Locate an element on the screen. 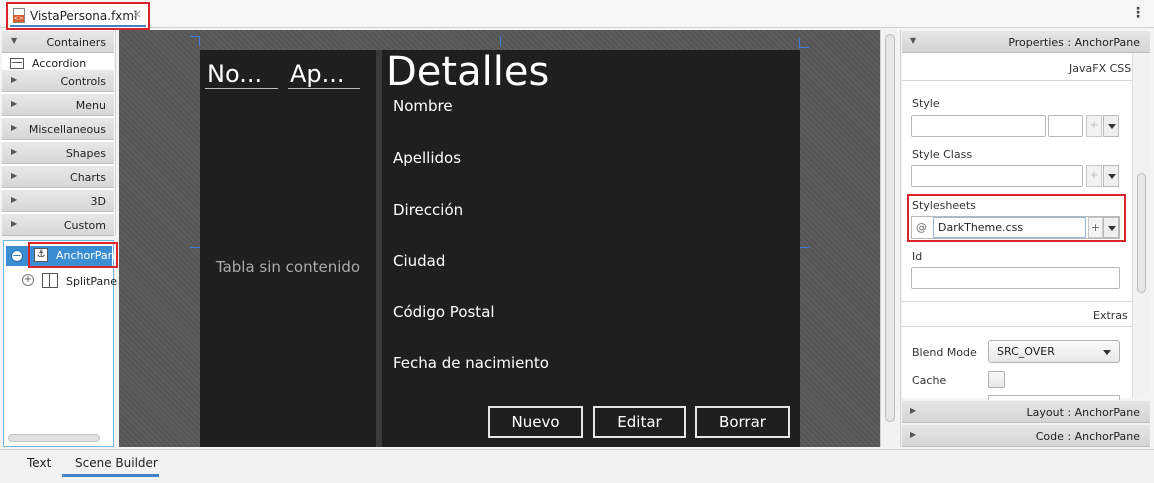  field-label-apellidos: Apellidos is located at coordinates (427, 158).